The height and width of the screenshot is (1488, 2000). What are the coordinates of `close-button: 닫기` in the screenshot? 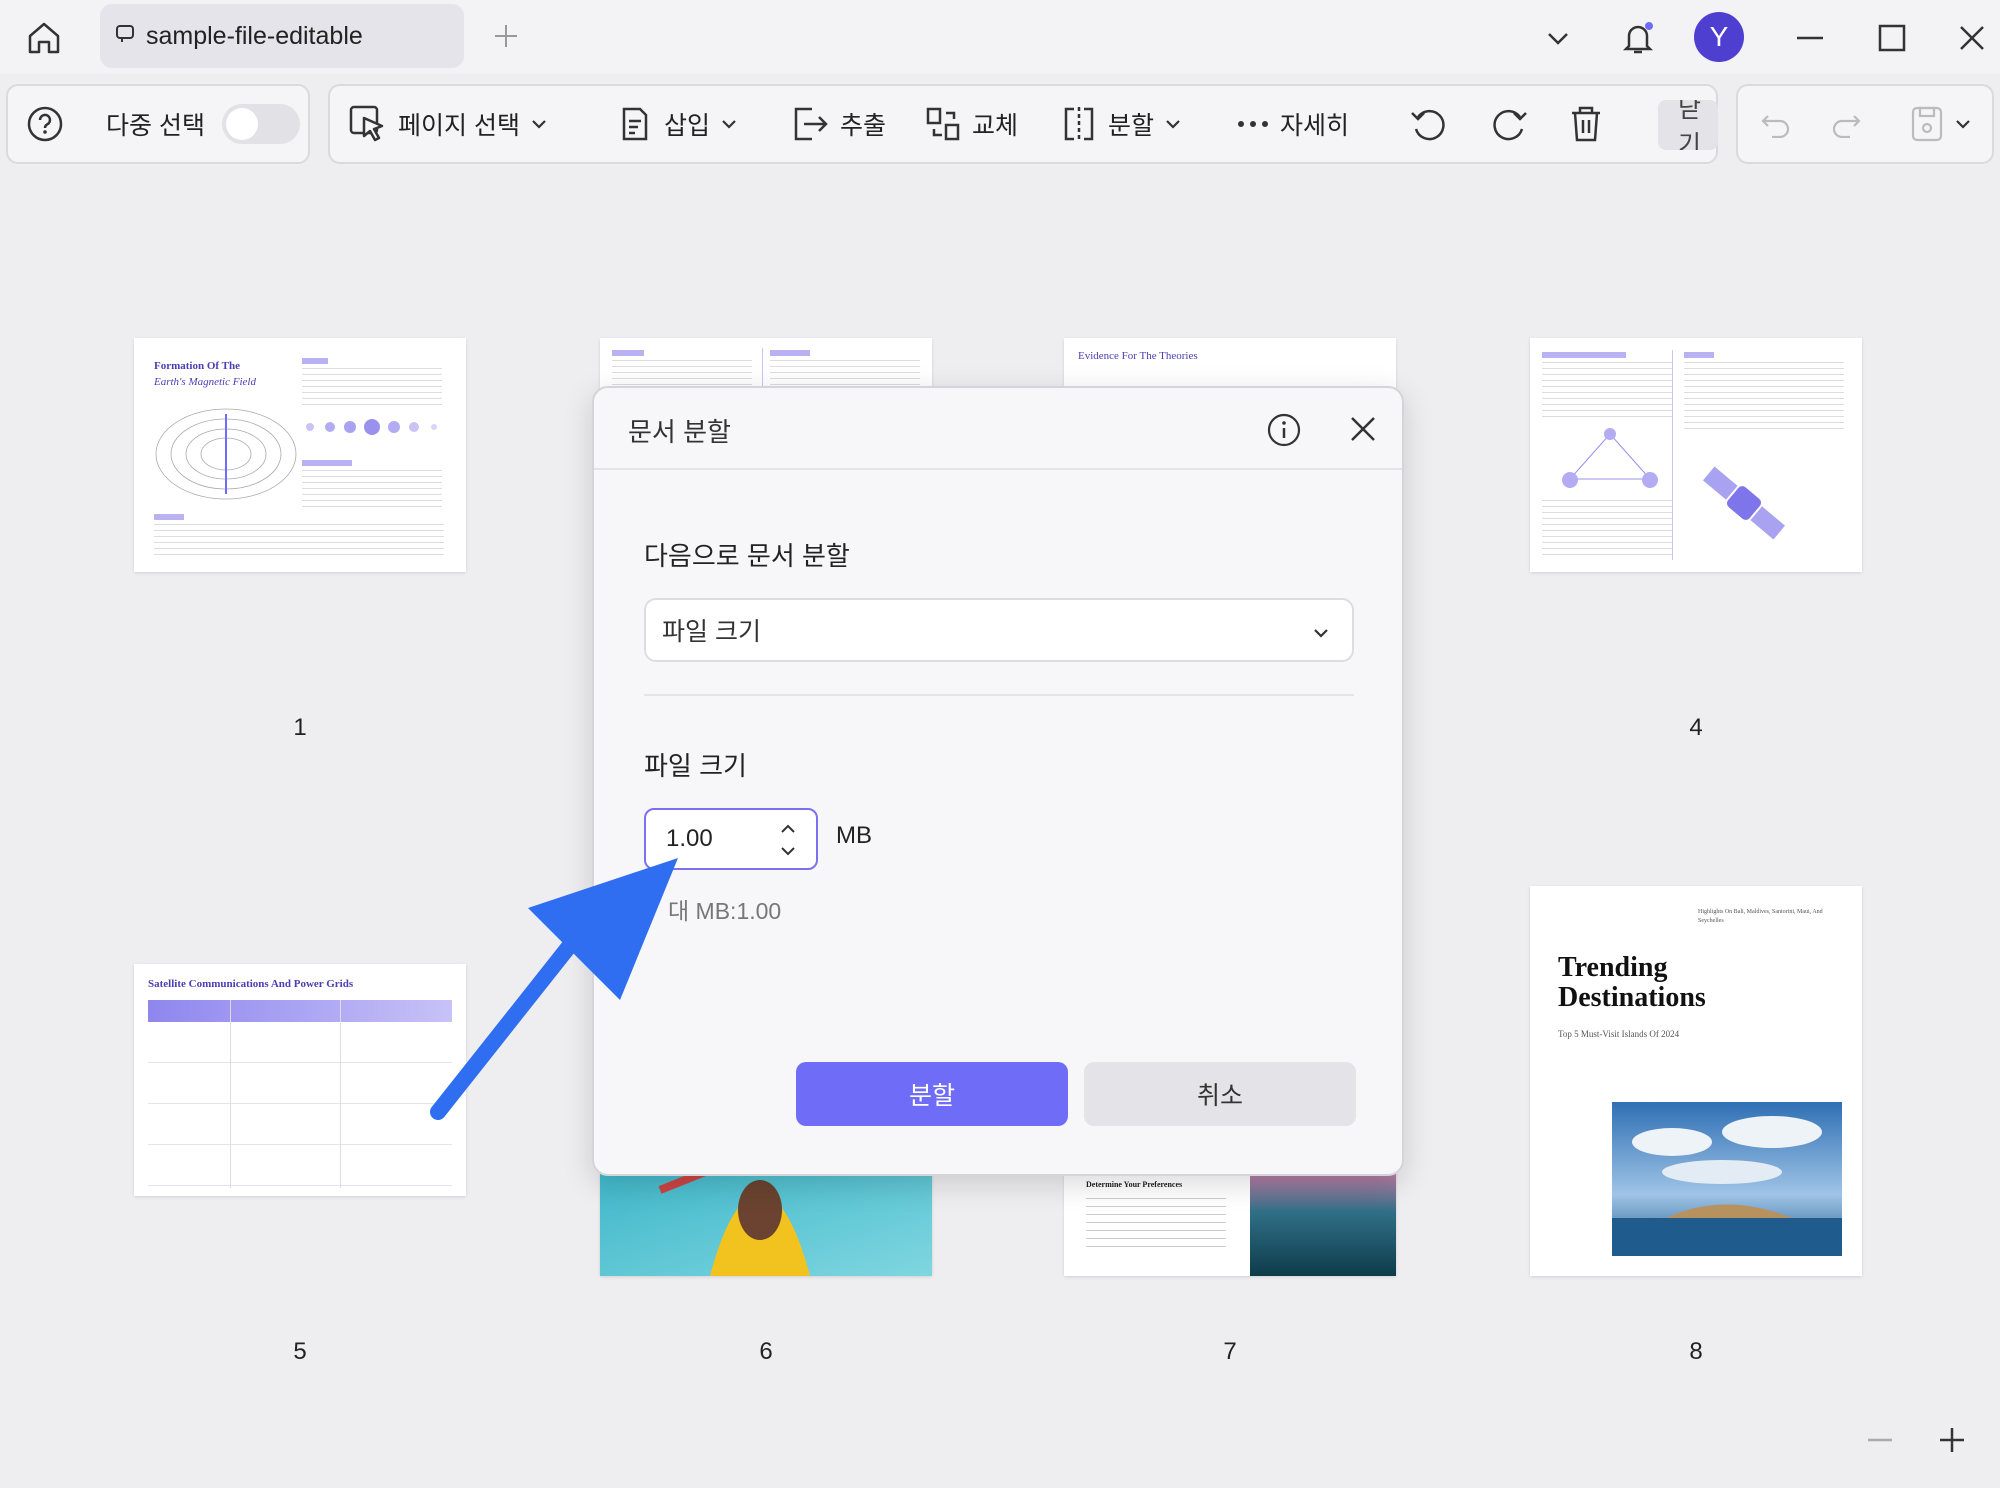 It's located at (1688, 125).